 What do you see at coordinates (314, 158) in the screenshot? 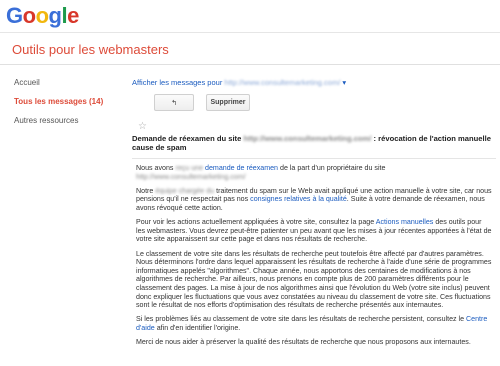
I see `message-divider` at bounding box center [314, 158].